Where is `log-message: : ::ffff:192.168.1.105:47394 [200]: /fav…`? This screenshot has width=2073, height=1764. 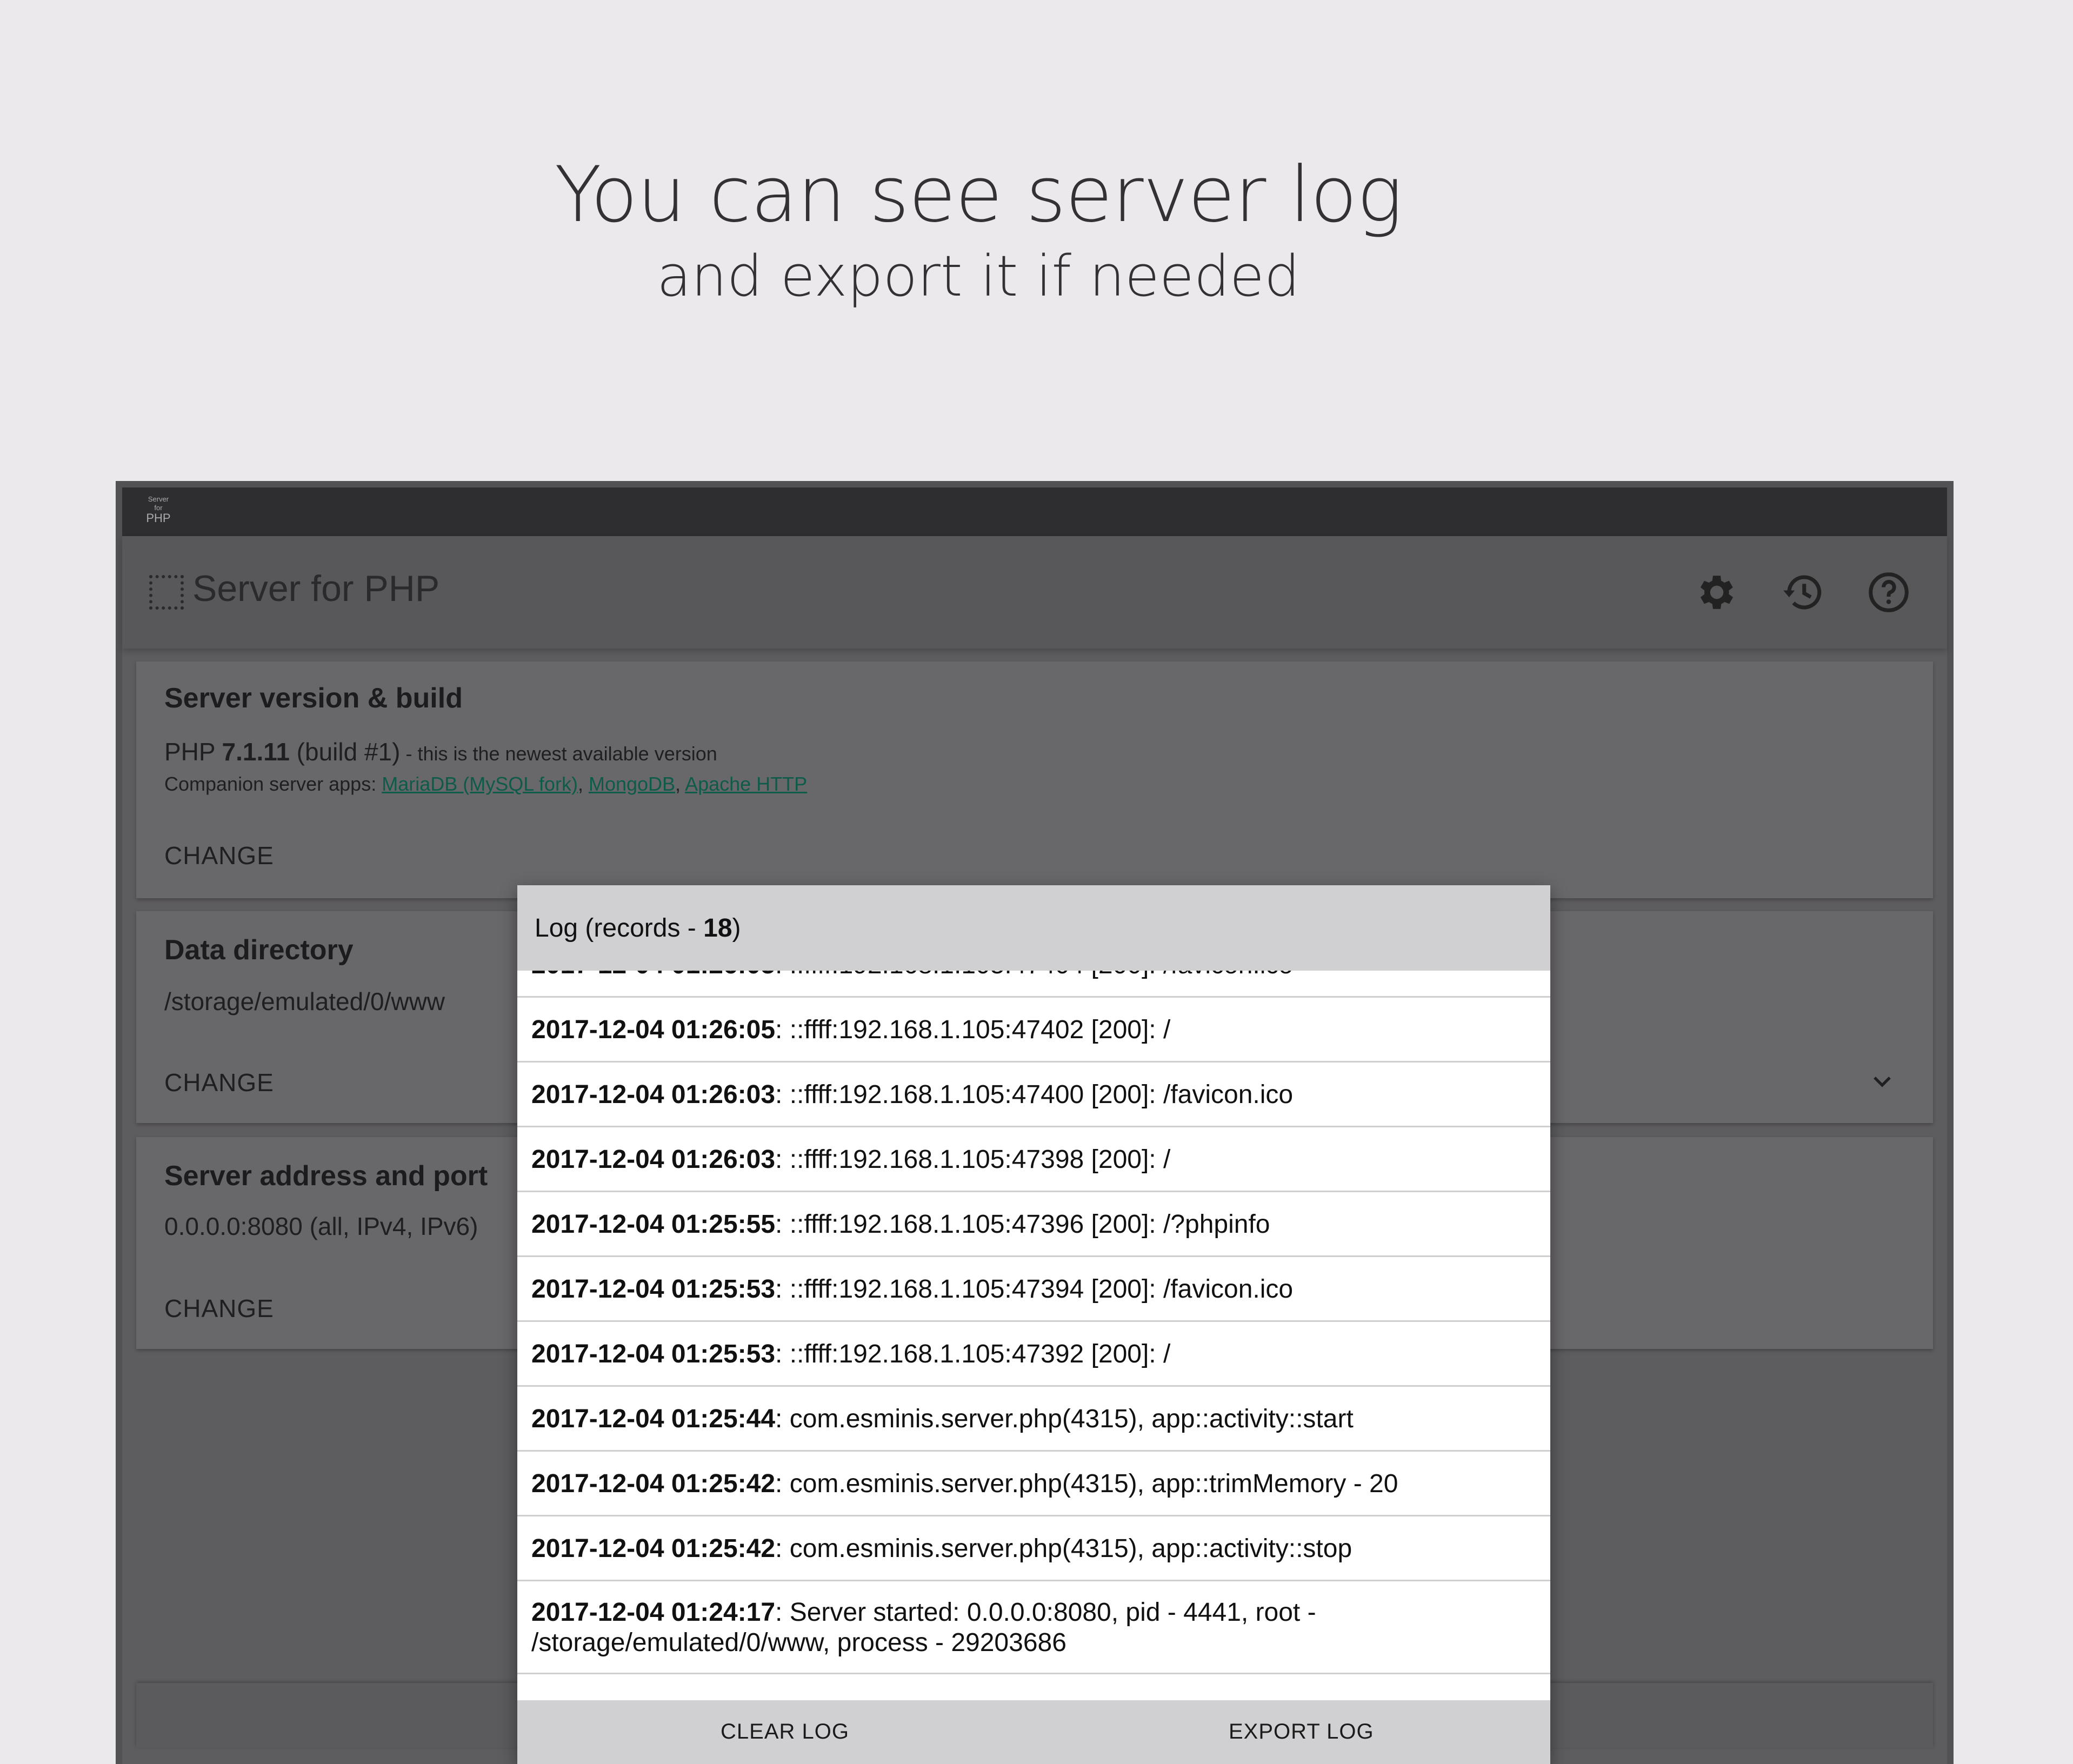 log-message: : ::ffff:192.168.1.105:47394 [200]: /fav… is located at coordinates (1034, 1289).